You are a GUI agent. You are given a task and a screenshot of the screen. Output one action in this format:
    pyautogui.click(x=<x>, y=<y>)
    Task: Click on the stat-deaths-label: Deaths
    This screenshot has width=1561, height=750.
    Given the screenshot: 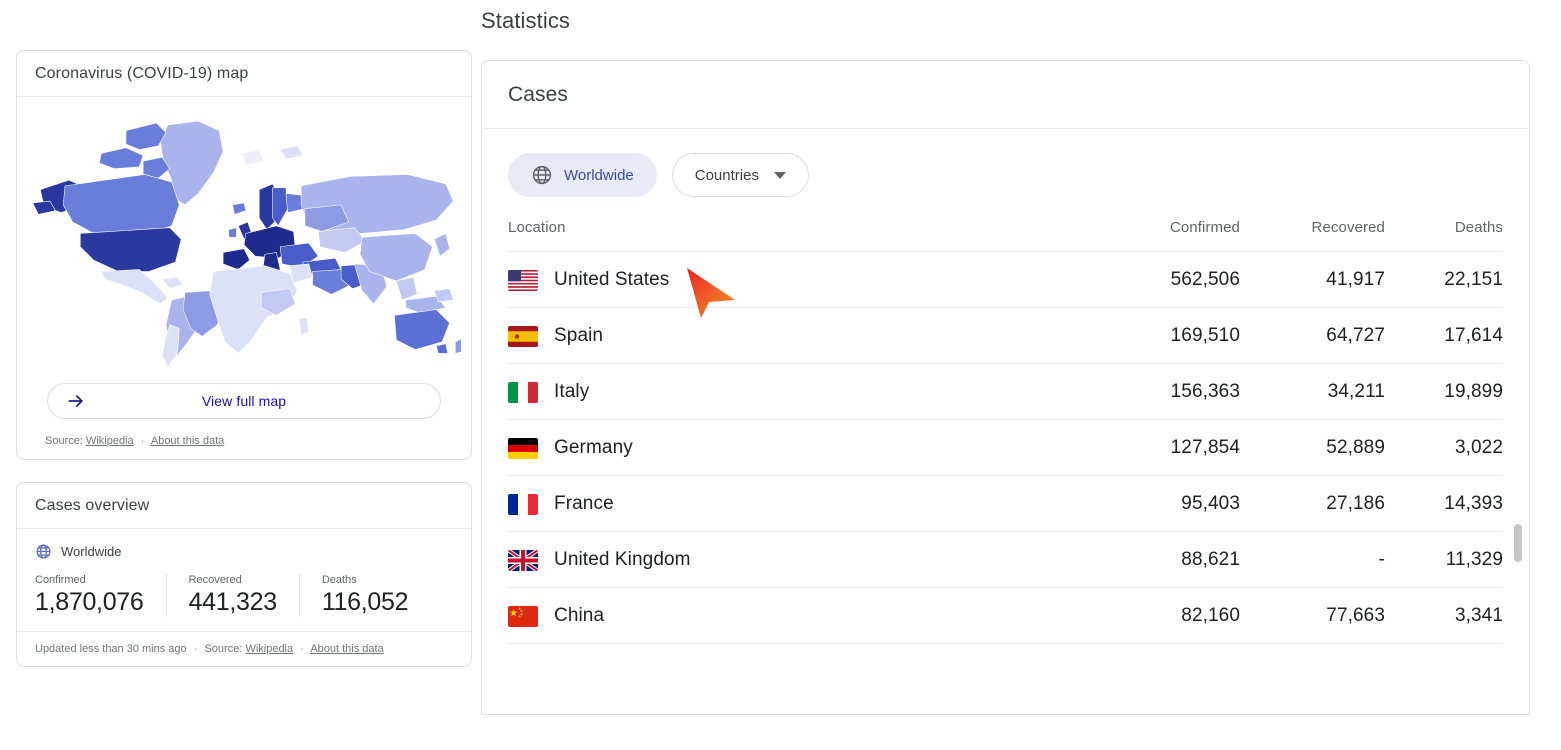 What is the action you would take?
    pyautogui.click(x=339, y=580)
    